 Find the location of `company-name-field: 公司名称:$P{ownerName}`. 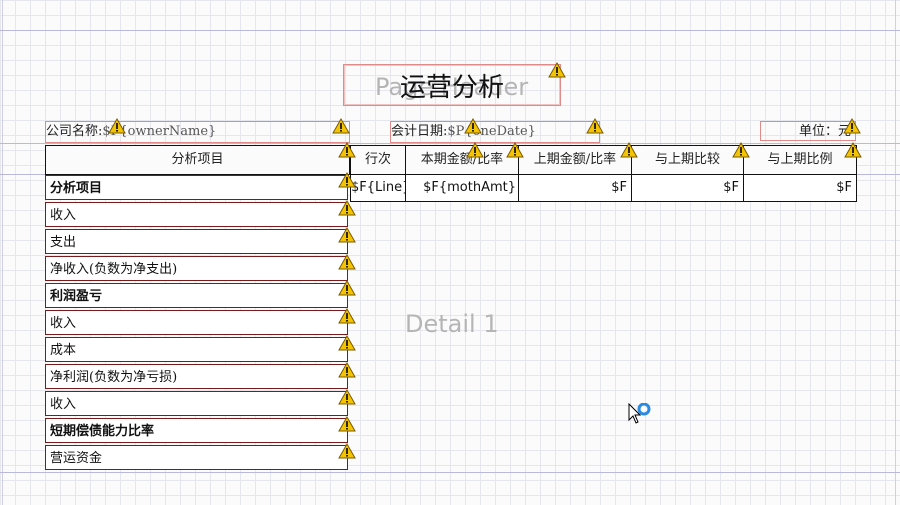

company-name-field: 公司名称:$P{ownerName} is located at coordinates (197, 132).